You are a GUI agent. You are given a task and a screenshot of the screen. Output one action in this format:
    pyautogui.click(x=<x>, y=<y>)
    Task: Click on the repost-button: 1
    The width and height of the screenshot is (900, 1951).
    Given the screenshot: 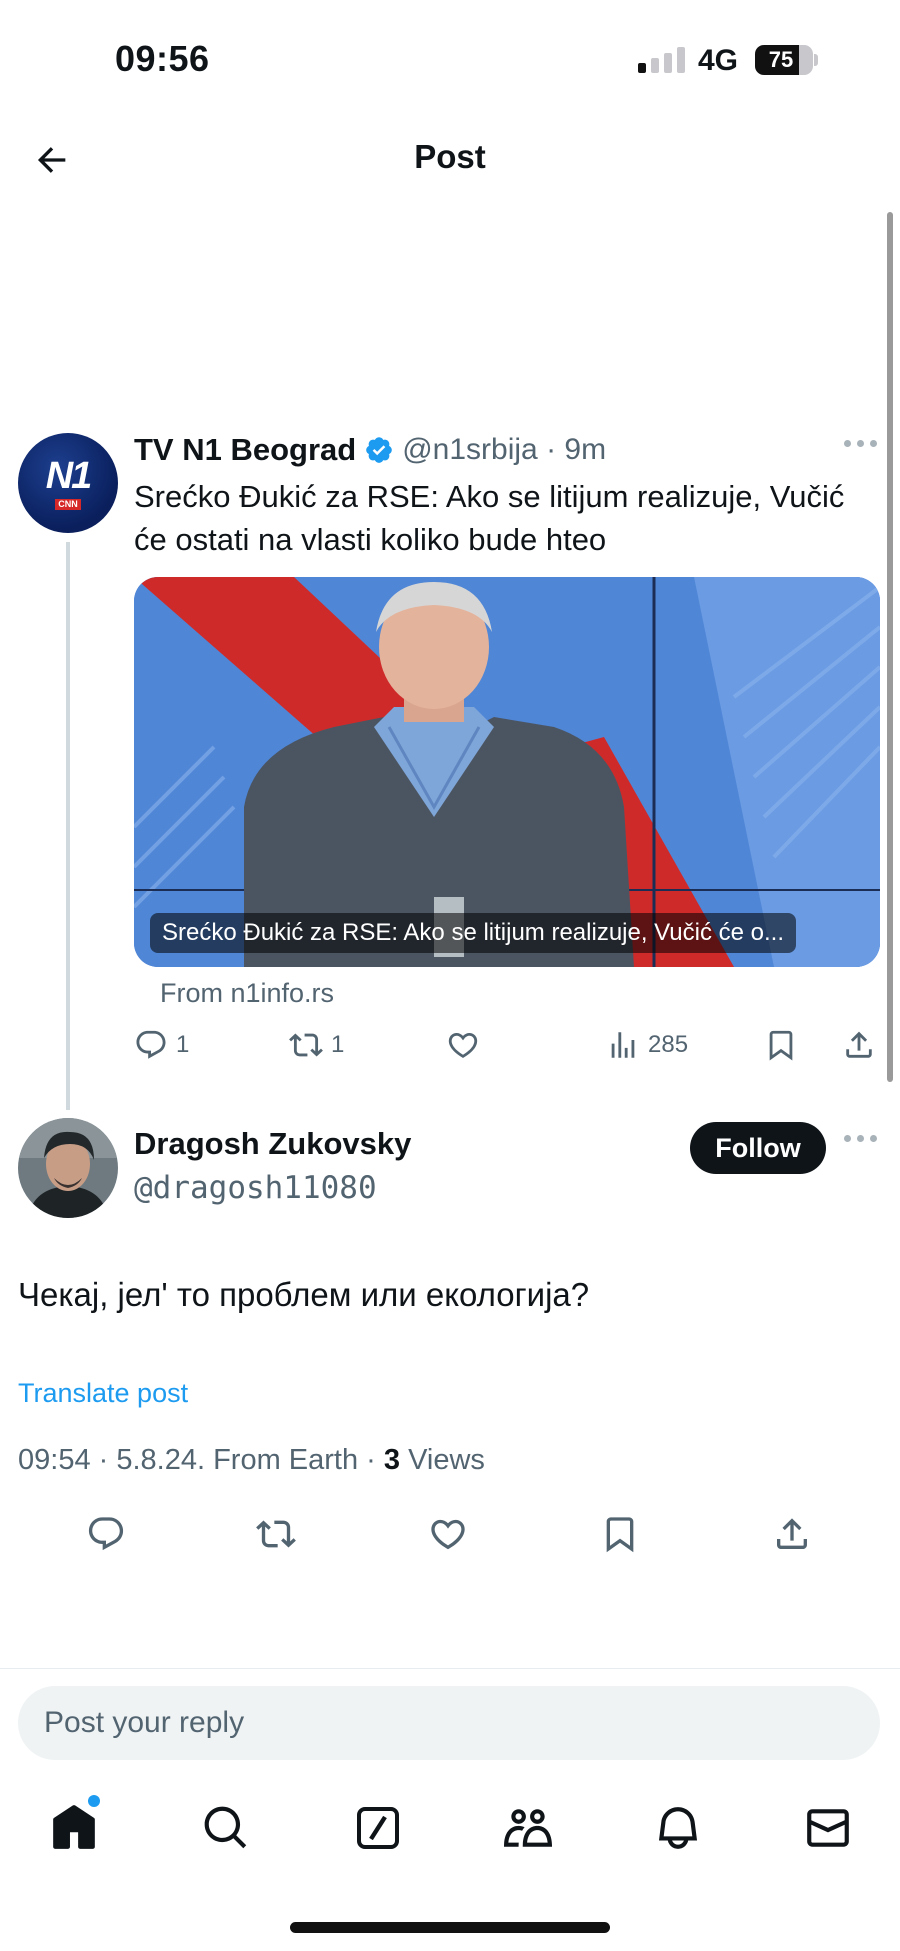 What is the action you would take?
    pyautogui.click(x=316, y=1045)
    